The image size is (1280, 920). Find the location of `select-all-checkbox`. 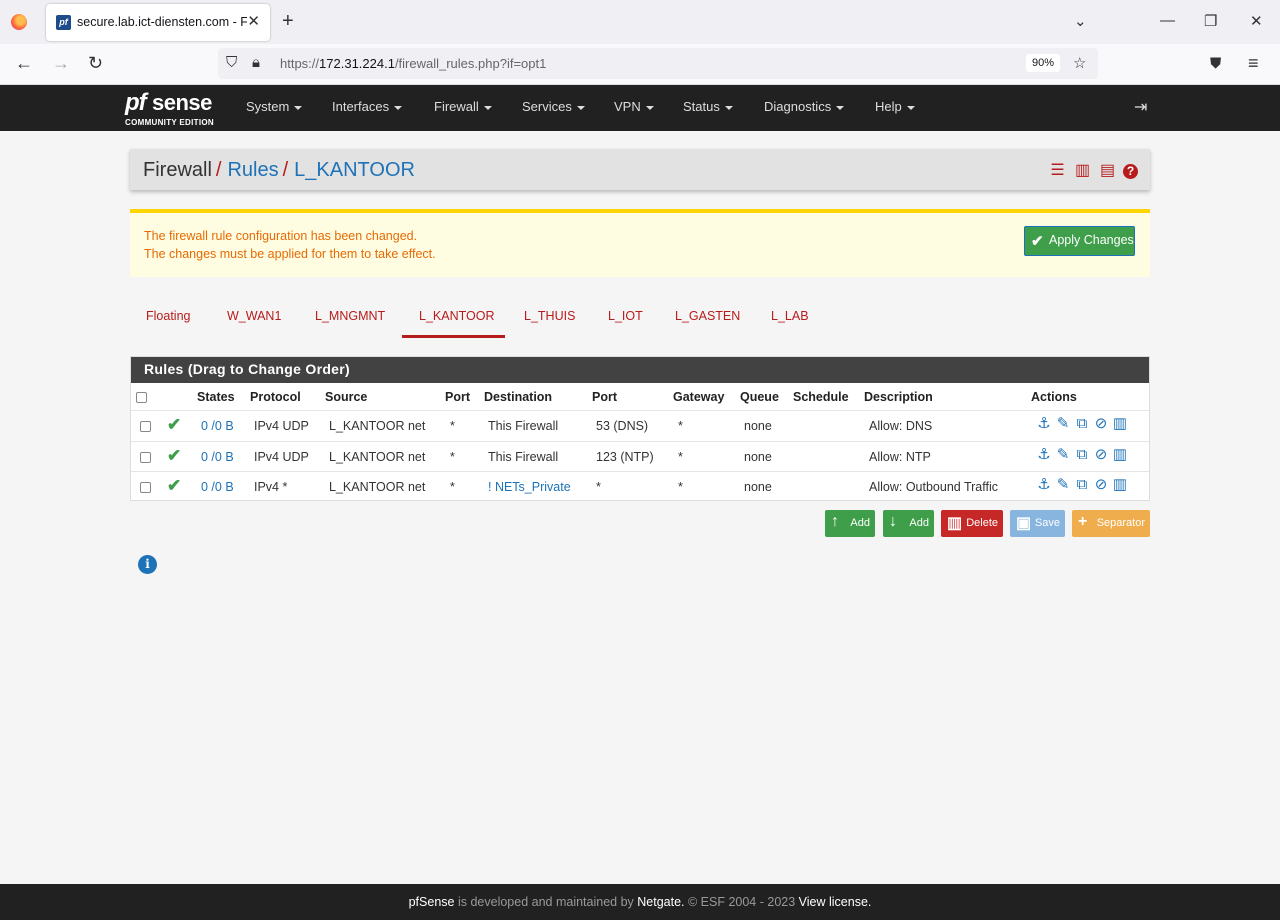

select-all-checkbox is located at coordinates (141, 397).